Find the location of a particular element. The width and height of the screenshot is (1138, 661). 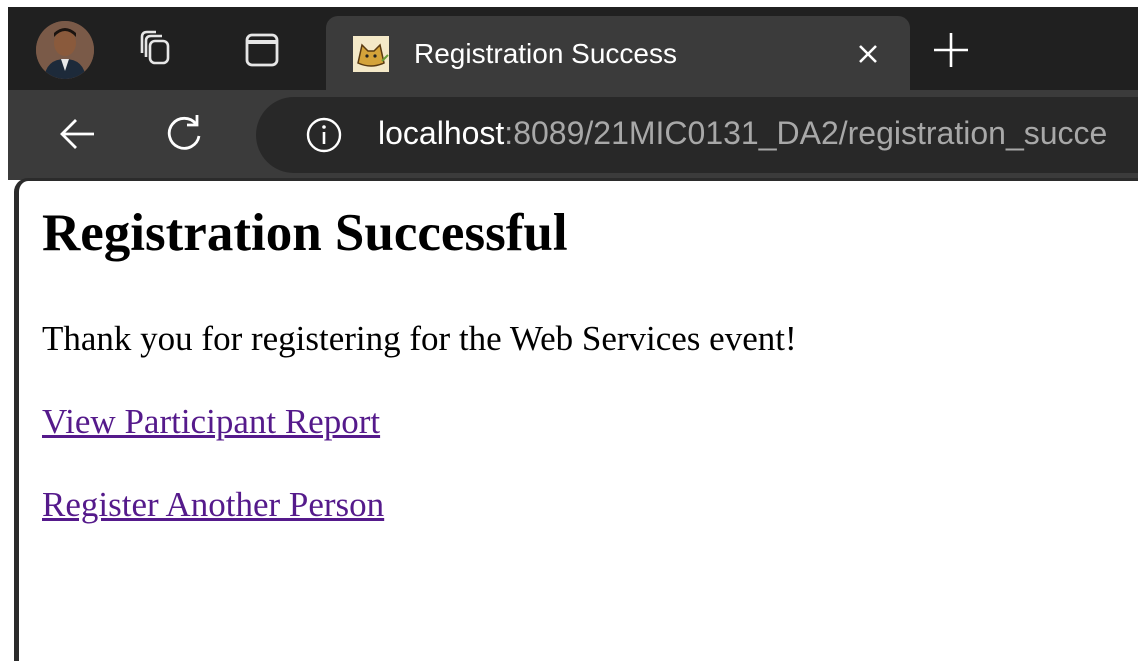

new-tab-icon is located at coordinates (951, 50).